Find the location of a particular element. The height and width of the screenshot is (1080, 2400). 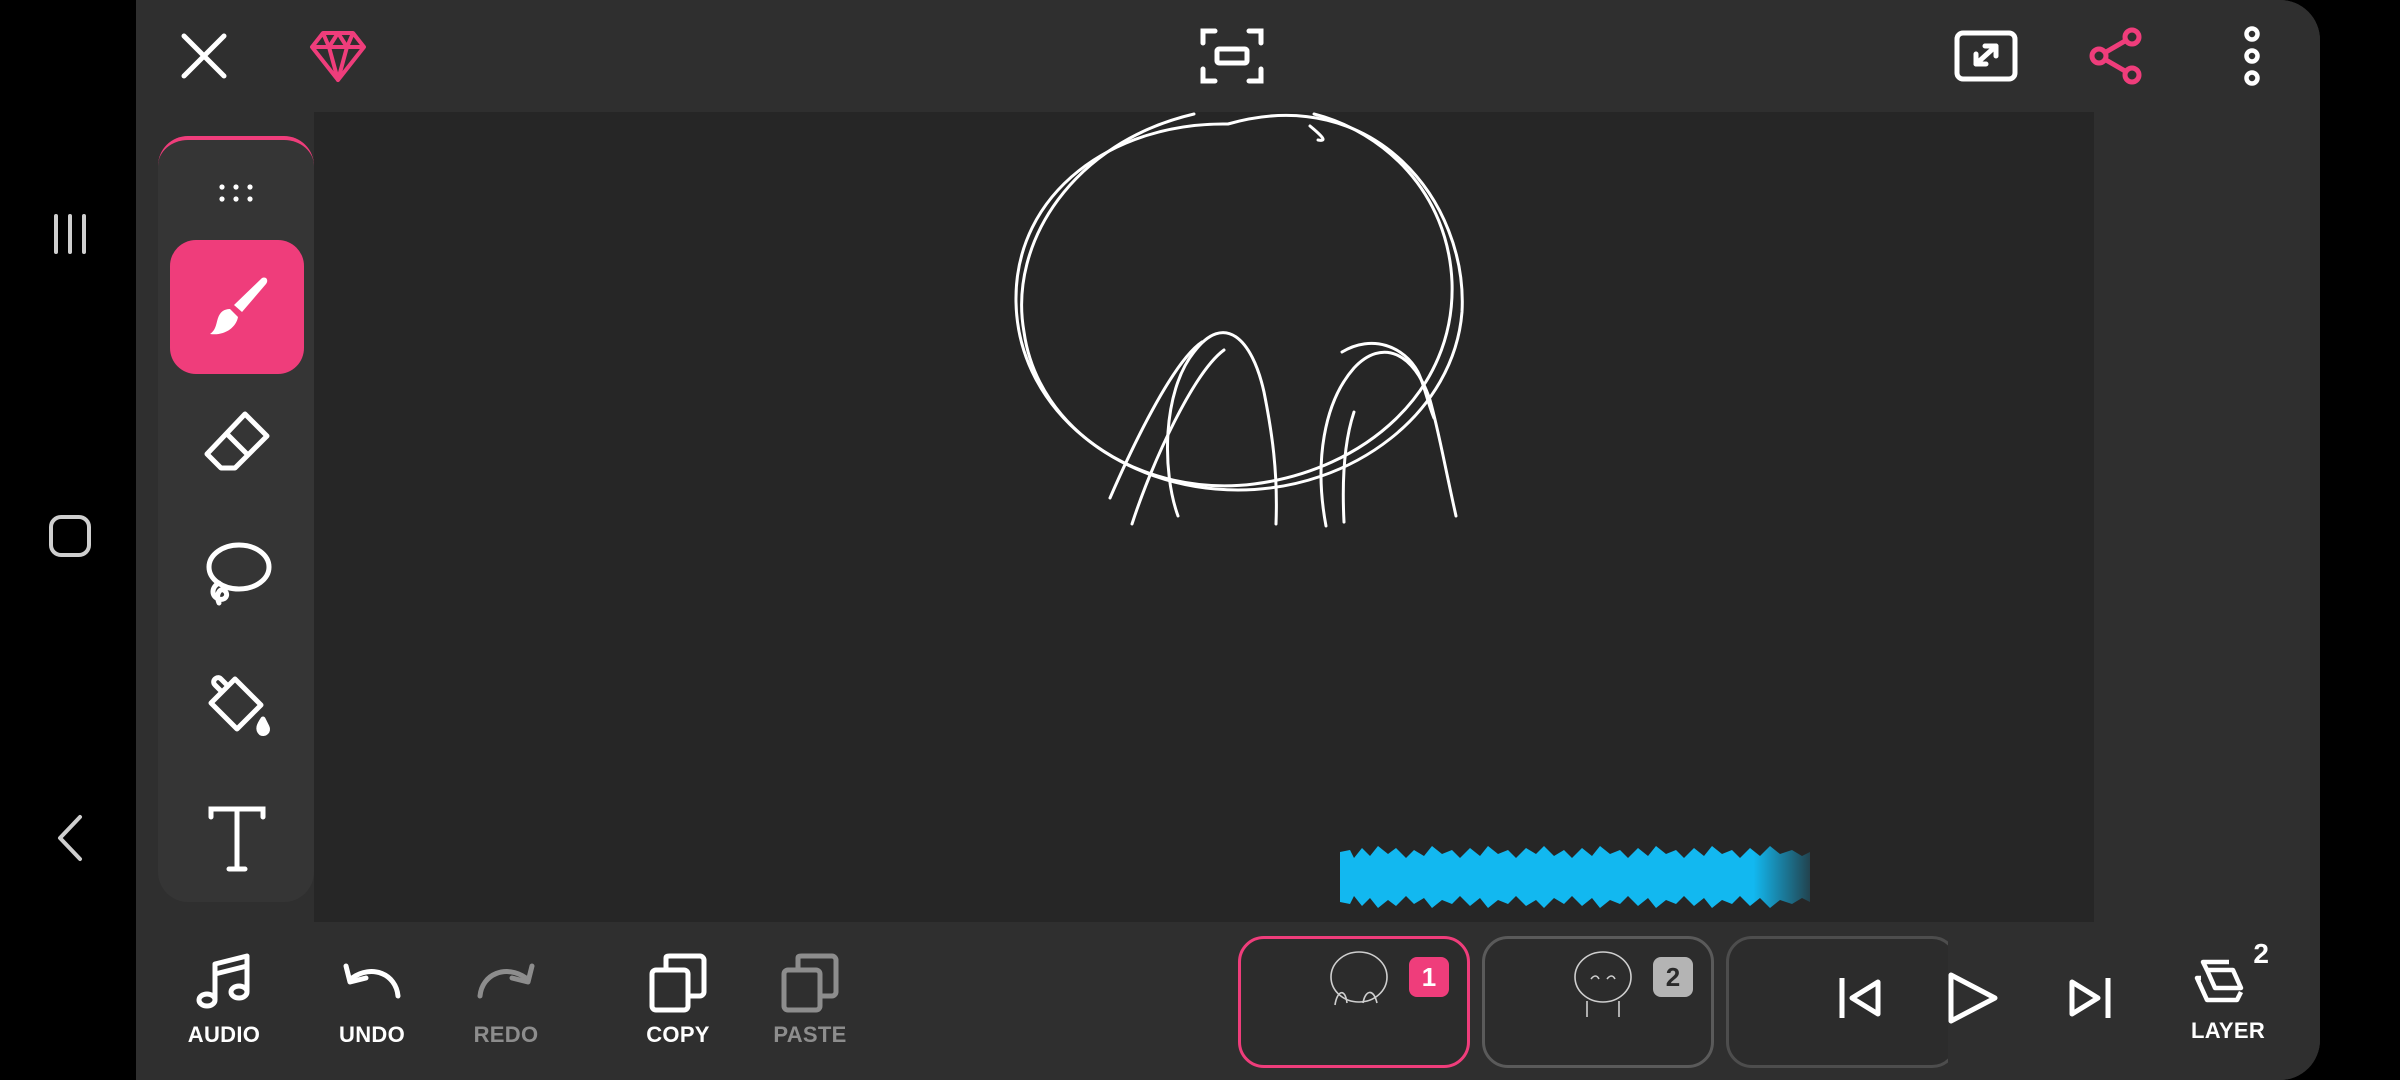

copy-button: COPY is located at coordinates (678, 1000).